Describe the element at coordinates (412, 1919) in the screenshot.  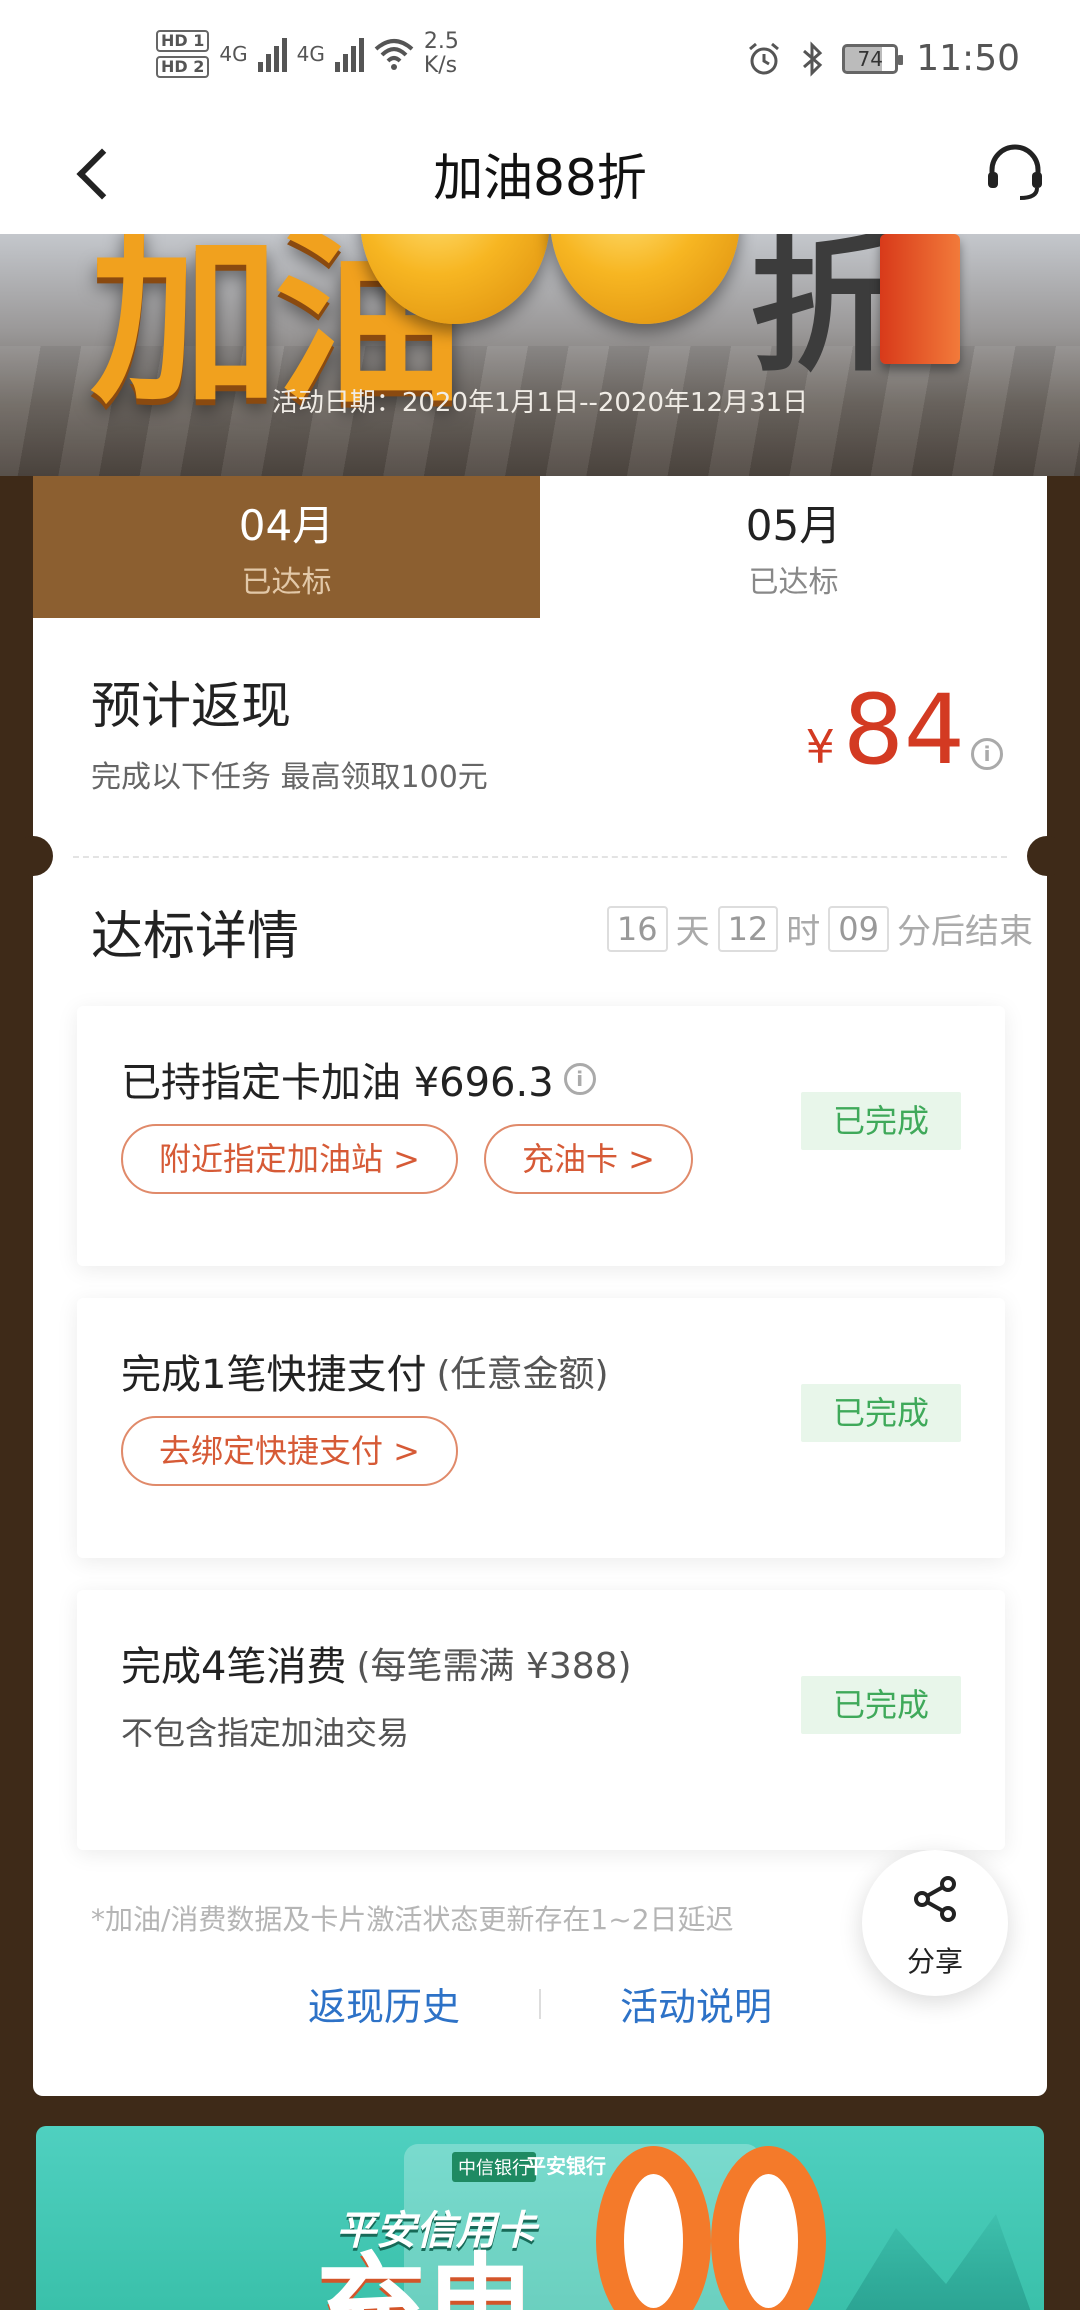
I see `data-delay-footnote: *加油/消费数据及卡片激活状态更新存在1~2日延迟` at that location.